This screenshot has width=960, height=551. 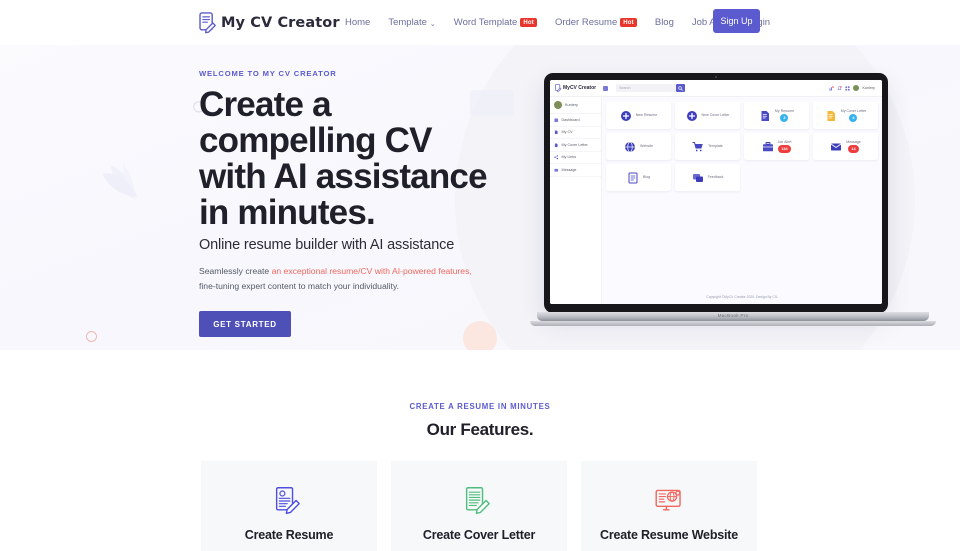 I want to click on nav-item-label: Template, so click(x=407, y=22).